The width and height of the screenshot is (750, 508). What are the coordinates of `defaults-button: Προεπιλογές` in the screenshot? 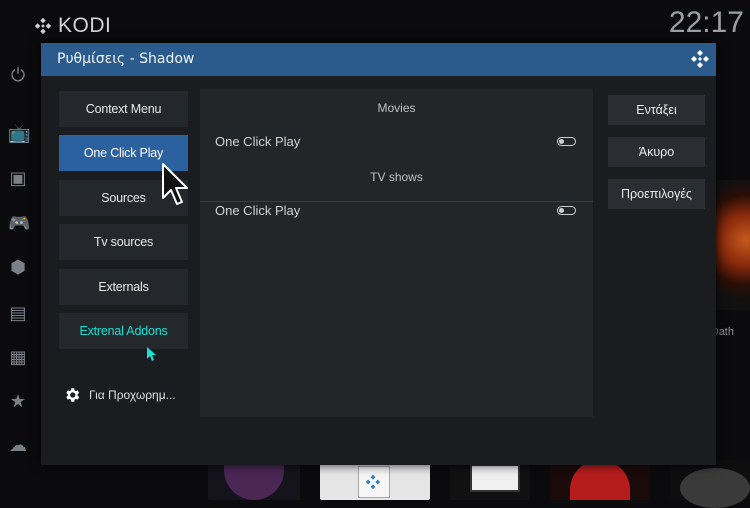 It's located at (656, 194).